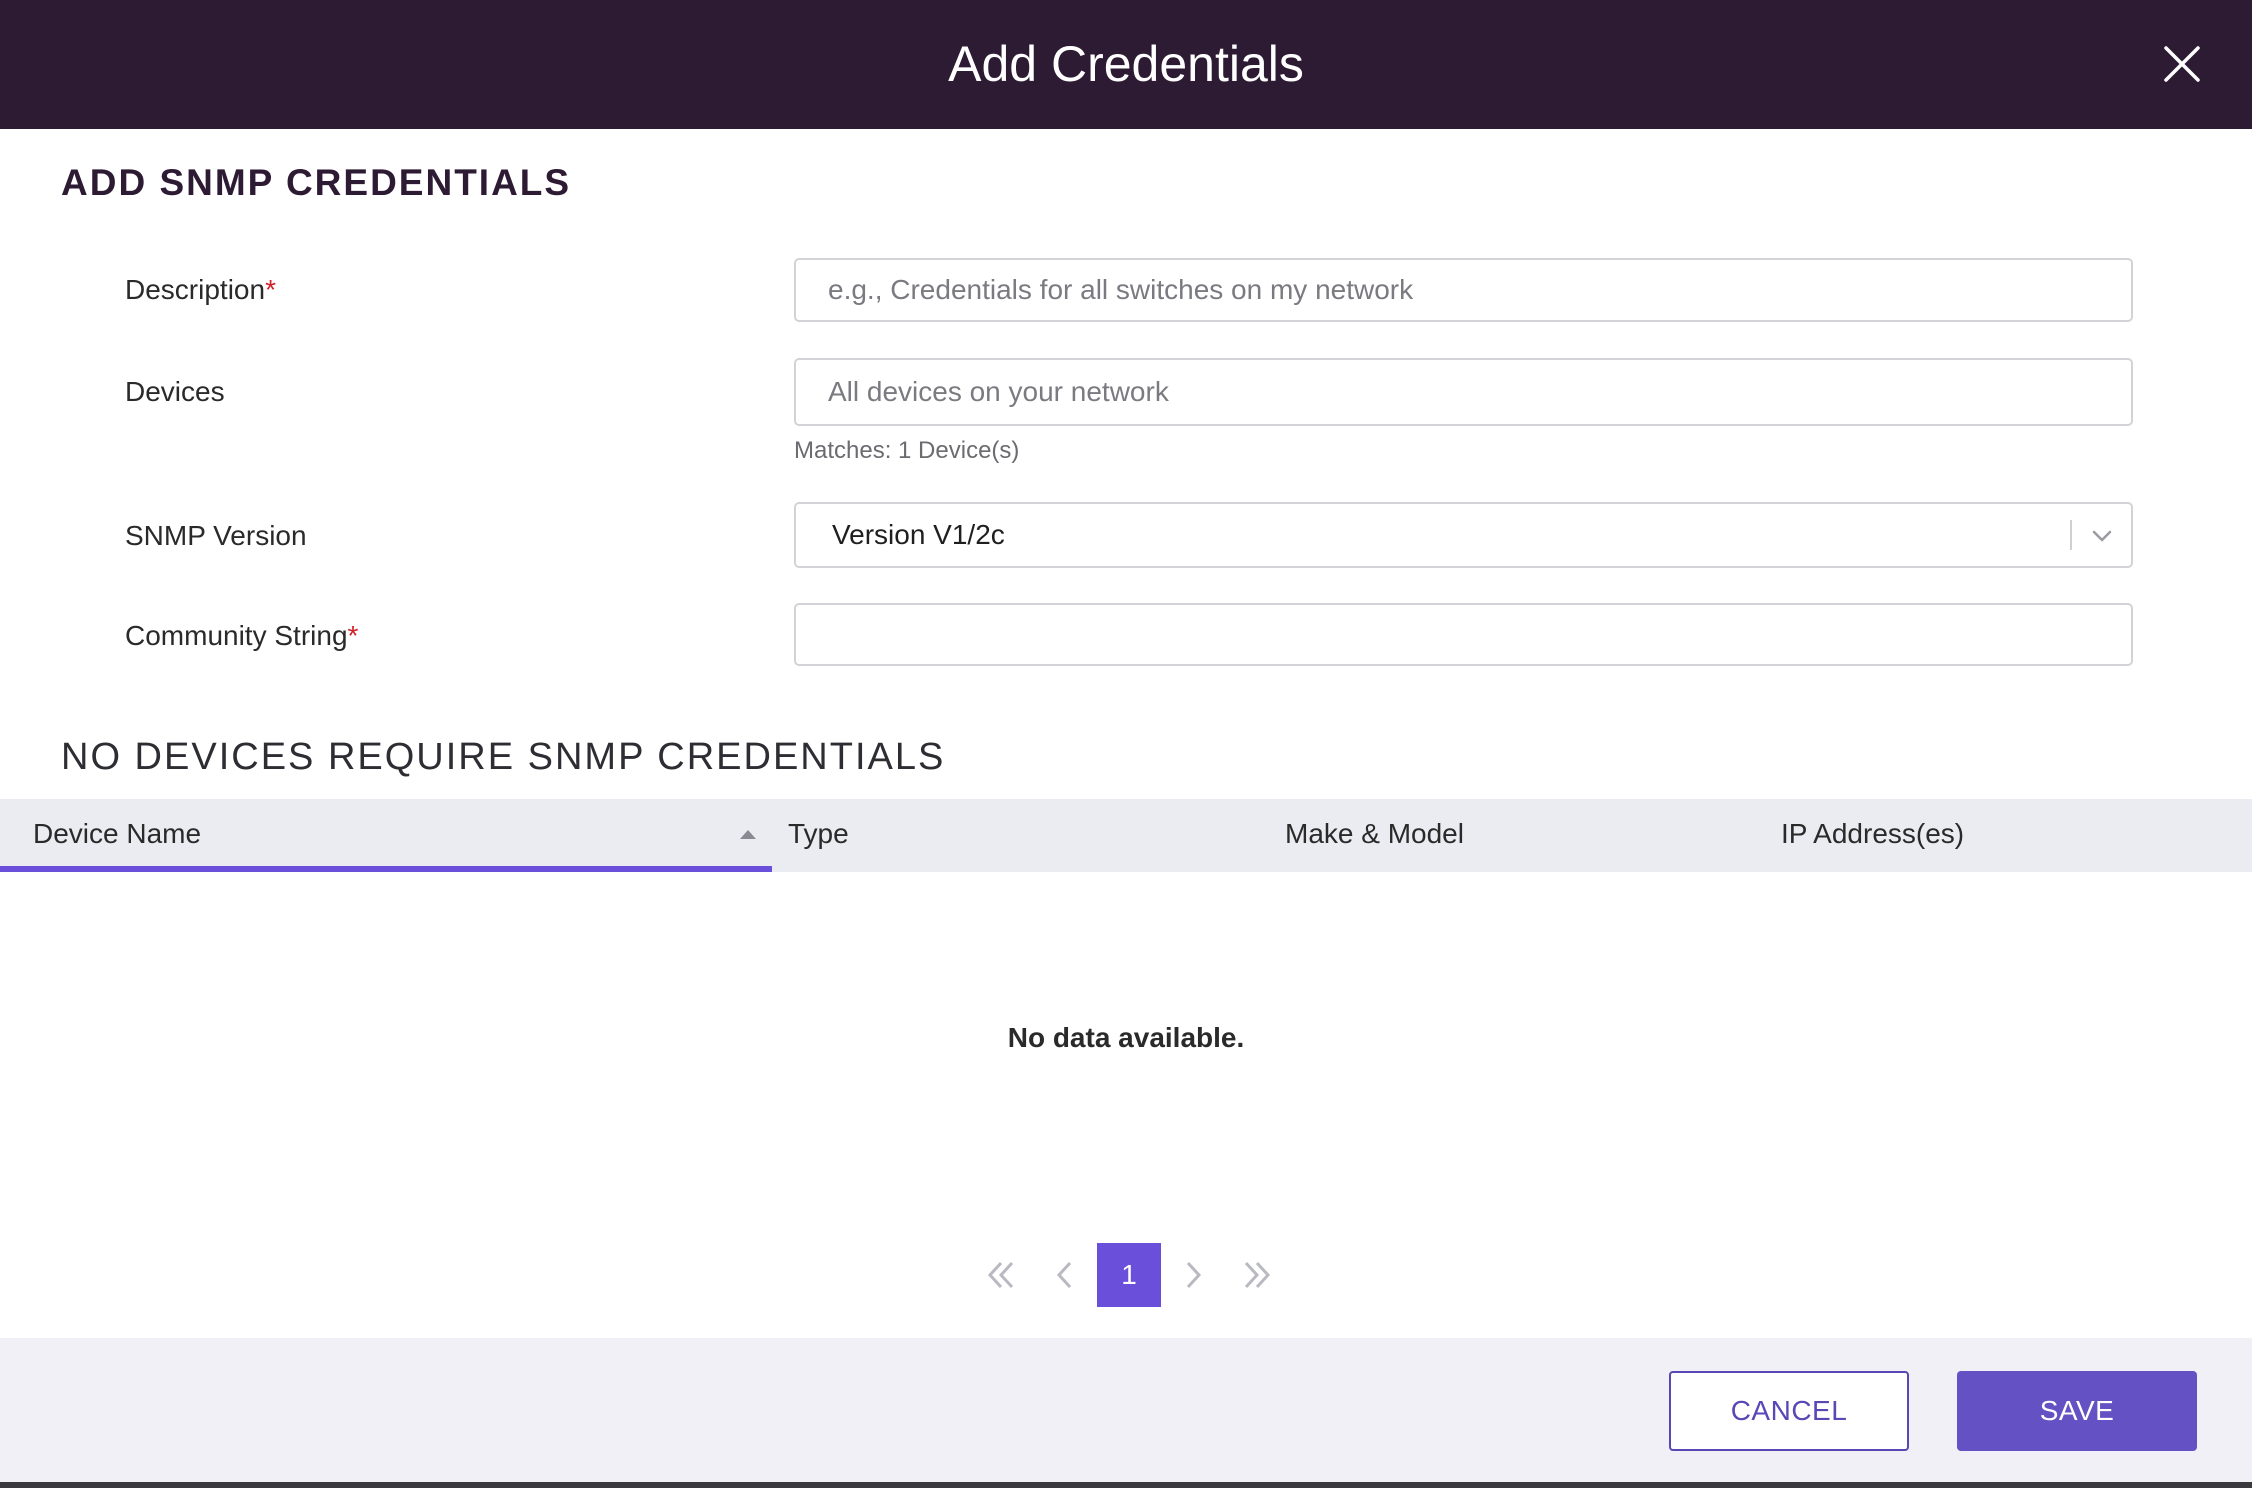  Describe the element at coordinates (216, 535) in the screenshot. I see `snmp-version-label: SNMP Version` at that location.